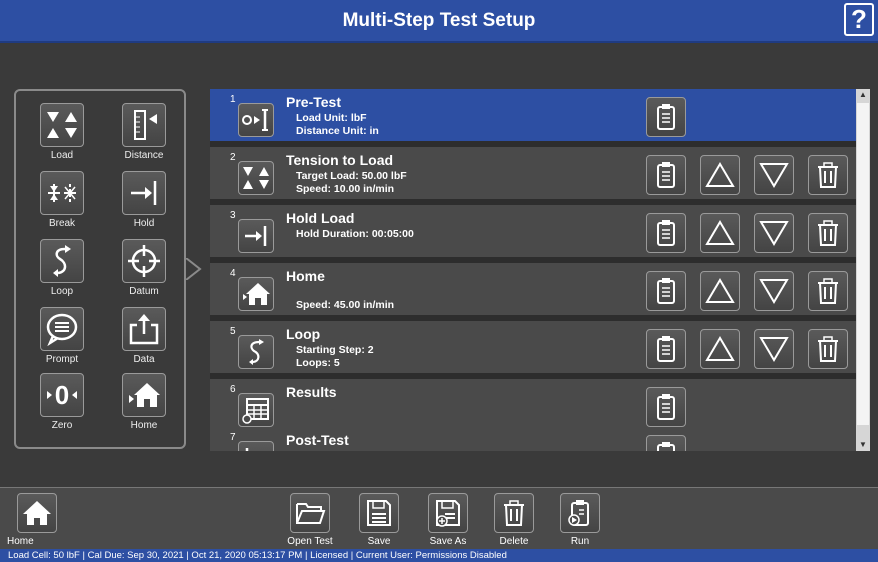  Describe the element at coordinates (863, 264) in the screenshot. I see `scroll-thumb` at that location.